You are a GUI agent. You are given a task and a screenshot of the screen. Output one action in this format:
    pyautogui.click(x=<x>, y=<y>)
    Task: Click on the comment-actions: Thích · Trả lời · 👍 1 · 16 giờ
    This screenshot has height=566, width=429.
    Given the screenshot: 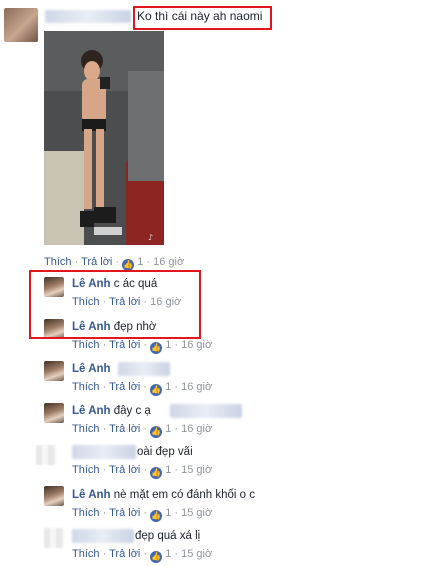 What is the action you would take?
    pyautogui.click(x=114, y=263)
    